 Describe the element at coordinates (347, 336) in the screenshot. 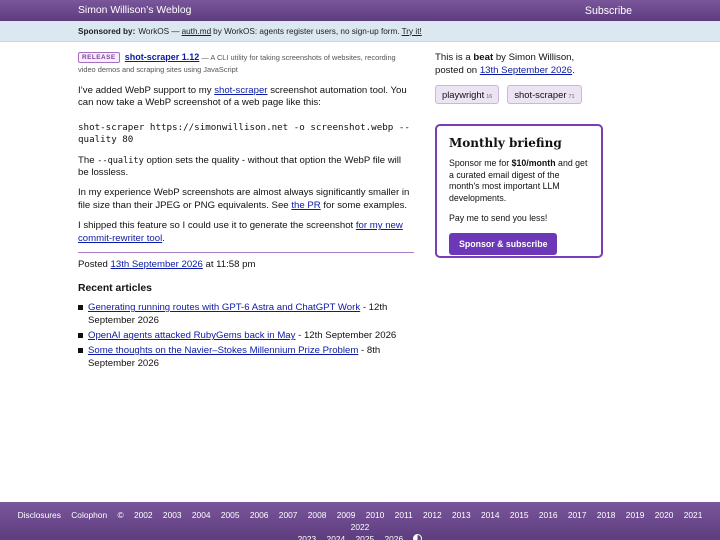

I see `recent-article-date: - 12th September 2026` at that location.